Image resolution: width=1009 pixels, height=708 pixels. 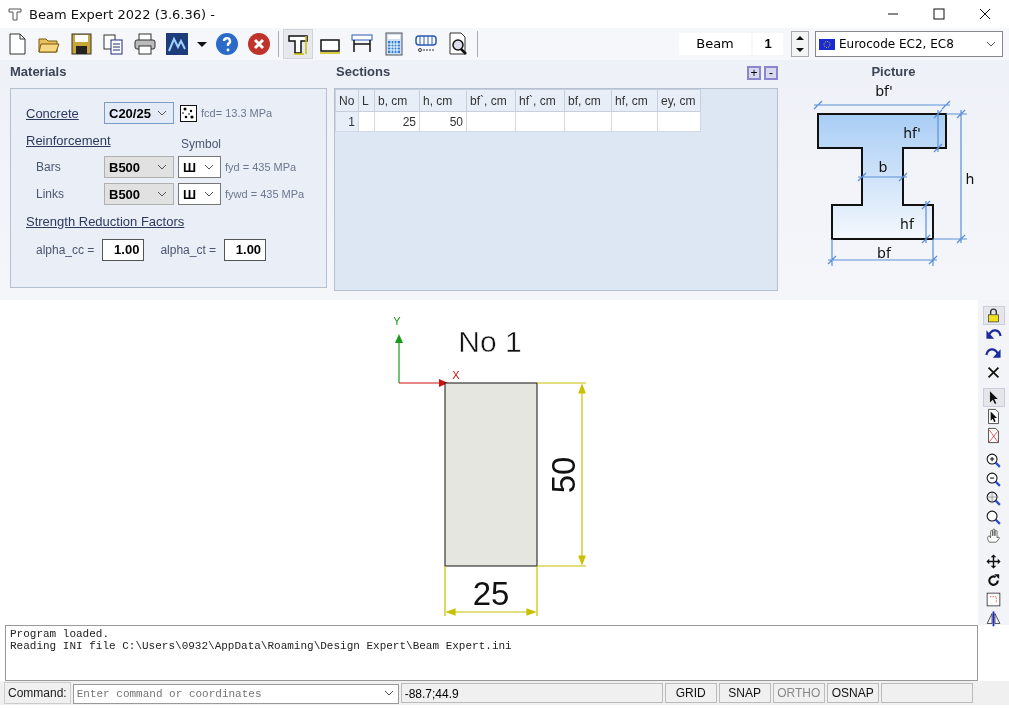 I want to click on caret-icon, so click(x=202, y=44).